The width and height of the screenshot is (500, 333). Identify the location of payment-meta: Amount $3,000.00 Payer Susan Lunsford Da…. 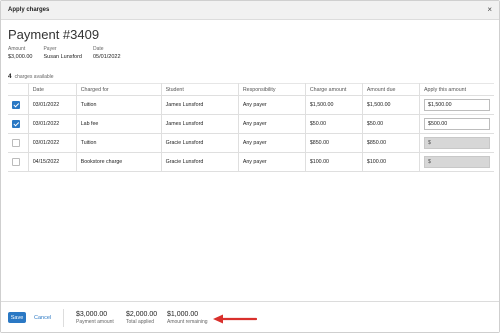
(70, 53).